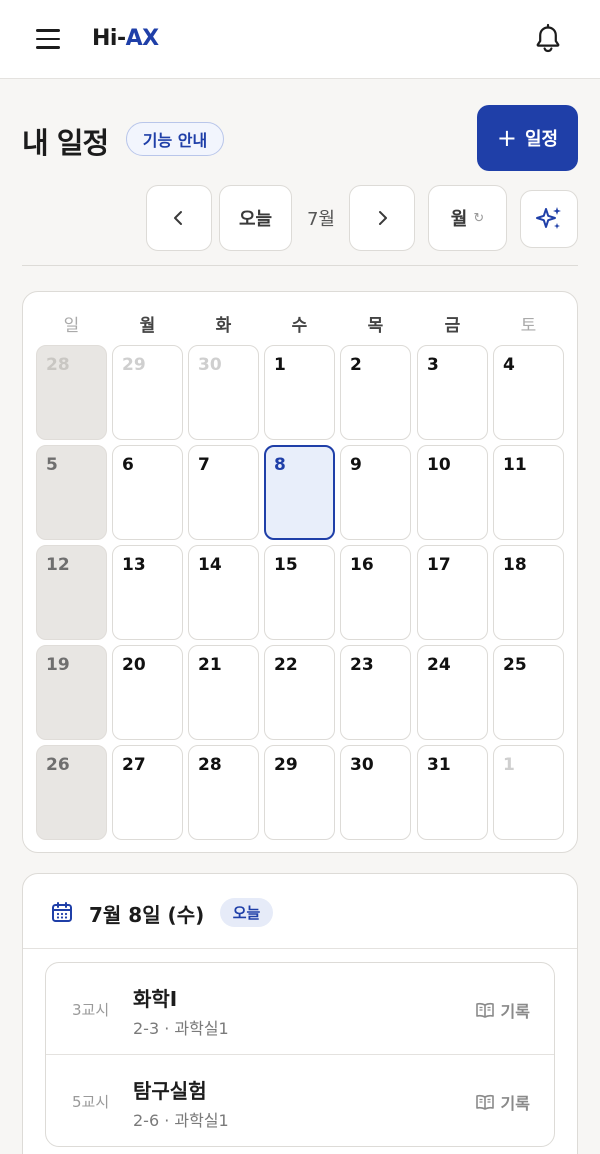 The image size is (600, 1154). What do you see at coordinates (62, 912) in the screenshot?
I see `calendar-icon` at bounding box center [62, 912].